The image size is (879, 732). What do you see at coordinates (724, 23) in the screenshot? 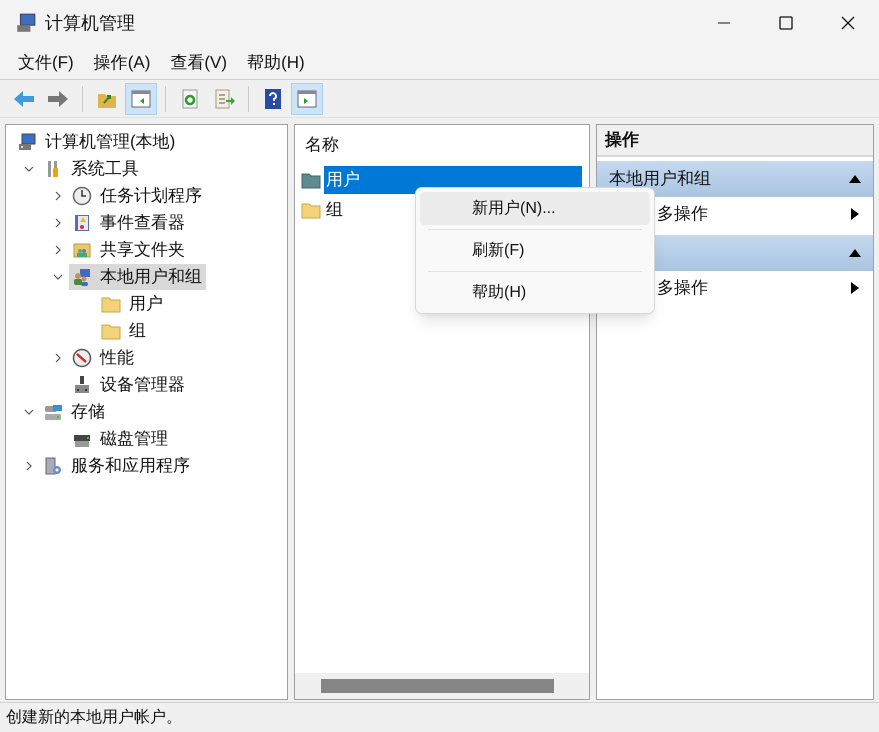
I see `minimize-icon` at bounding box center [724, 23].